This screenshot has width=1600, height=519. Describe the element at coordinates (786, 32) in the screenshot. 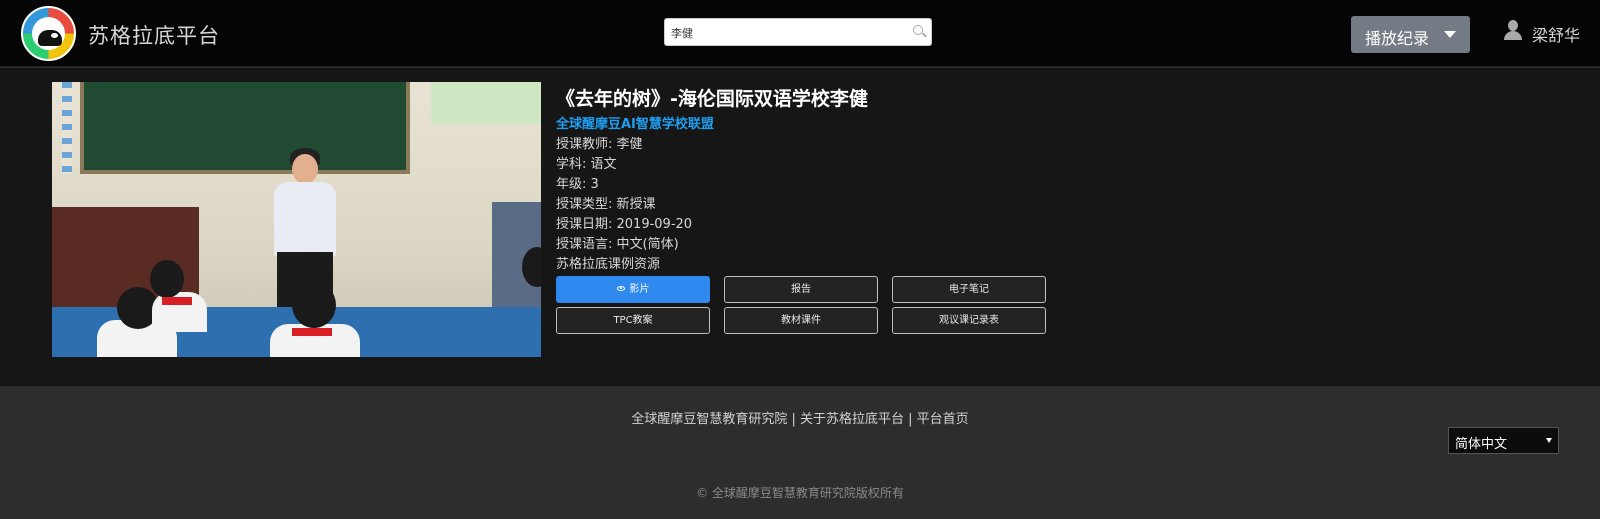

I see `search-input` at that location.